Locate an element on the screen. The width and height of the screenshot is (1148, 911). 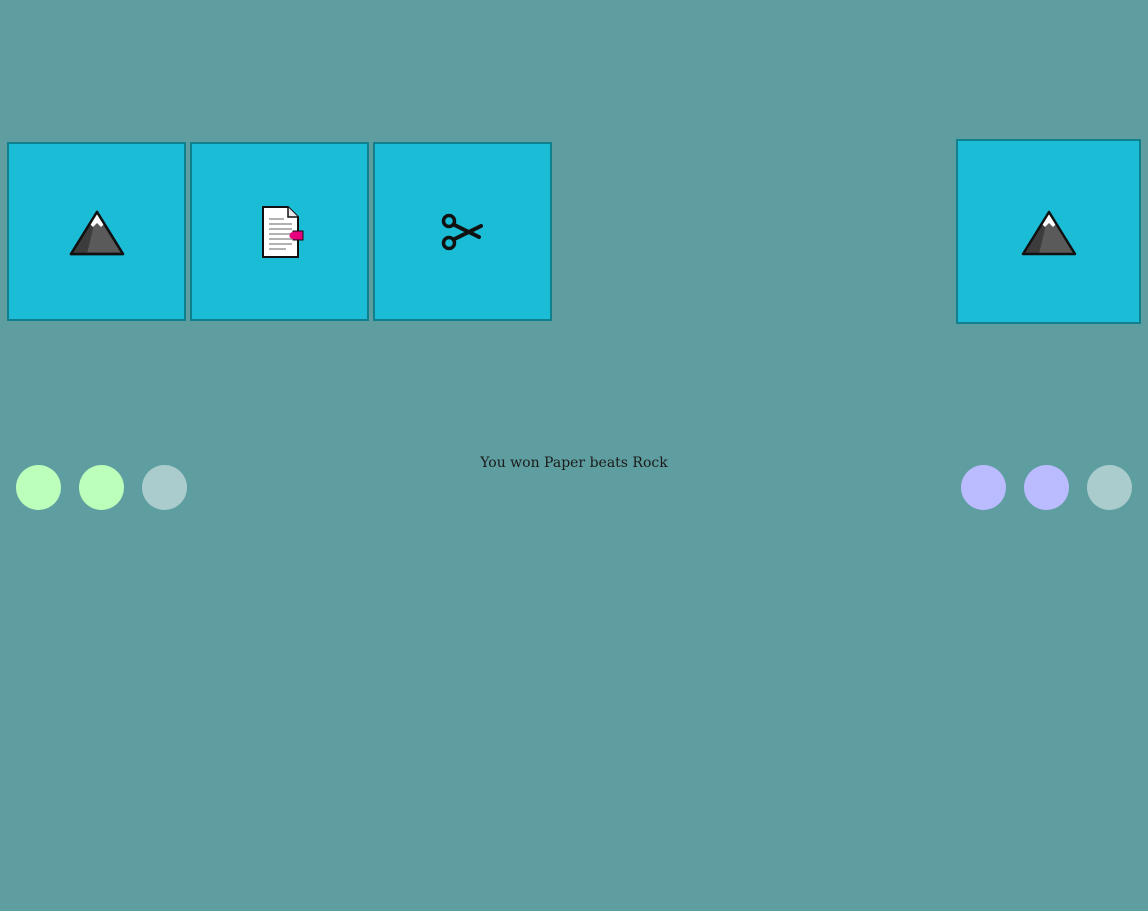
opponent-choice-card is located at coordinates (1048, 231).